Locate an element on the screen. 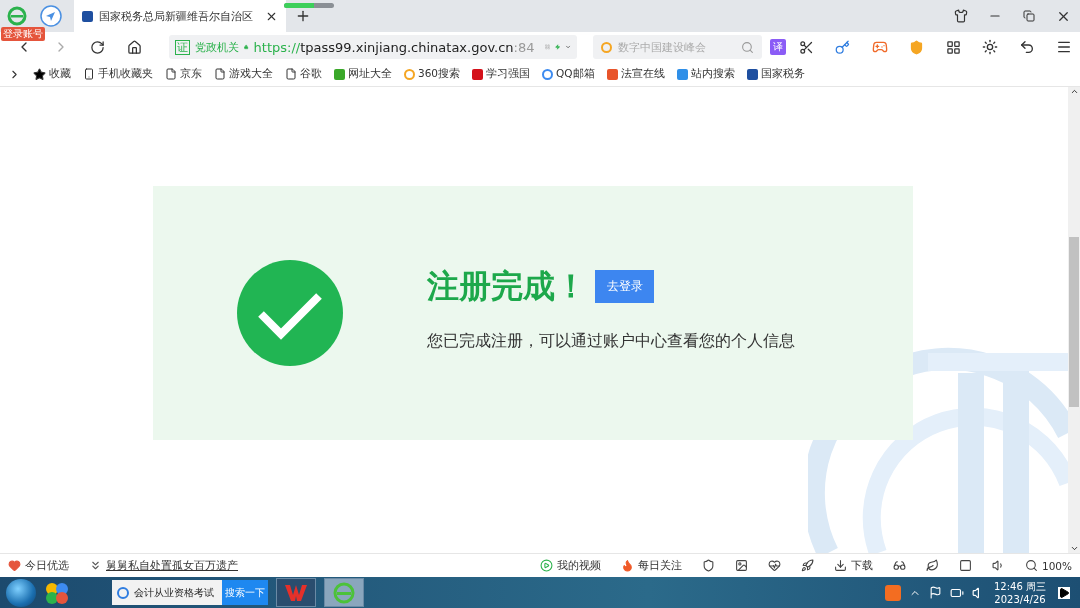 This screenshot has width=1080, height=608. search-button: 搜索一下 is located at coordinates (245, 592).